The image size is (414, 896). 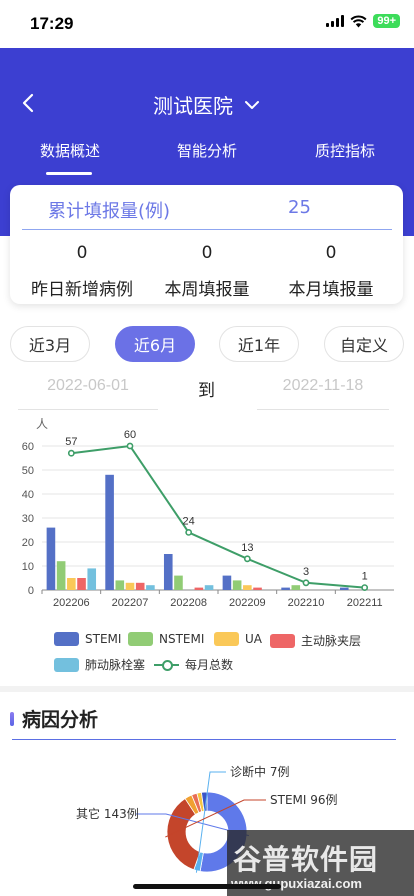 I want to click on legend-monthly-total: 每月总数, so click(x=193, y=664).